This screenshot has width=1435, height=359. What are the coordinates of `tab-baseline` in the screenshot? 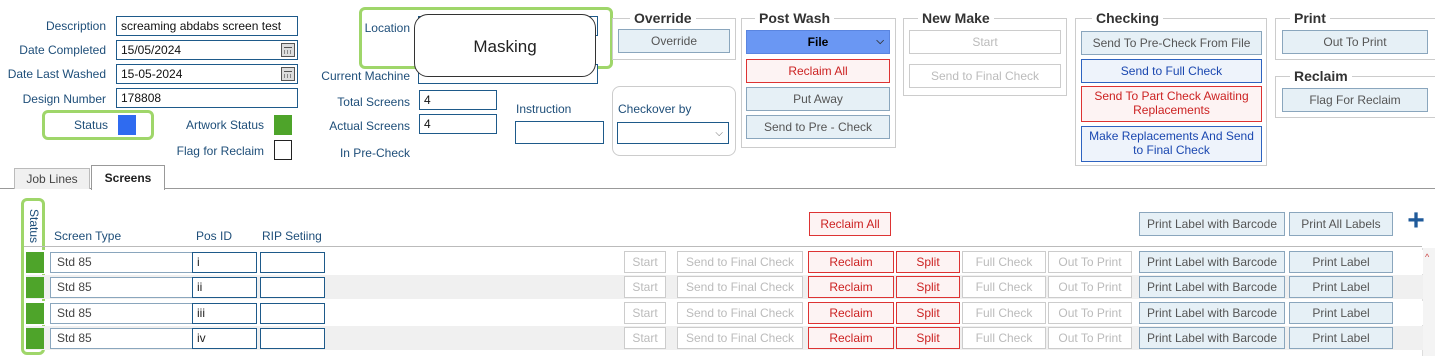 It's located at (717, 188).